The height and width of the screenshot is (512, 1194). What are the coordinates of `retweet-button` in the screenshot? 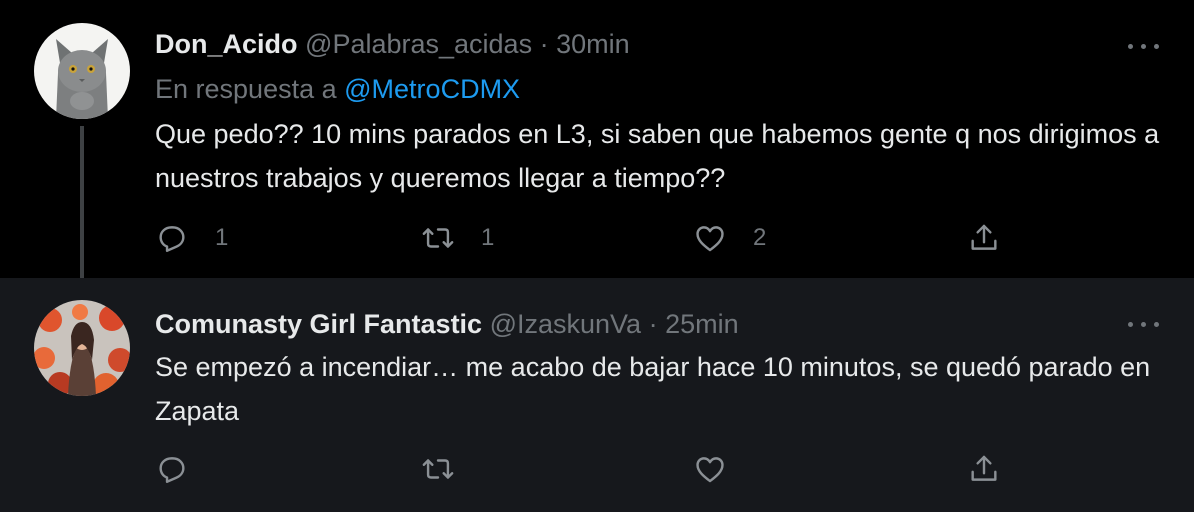 It's located at (451, 469).